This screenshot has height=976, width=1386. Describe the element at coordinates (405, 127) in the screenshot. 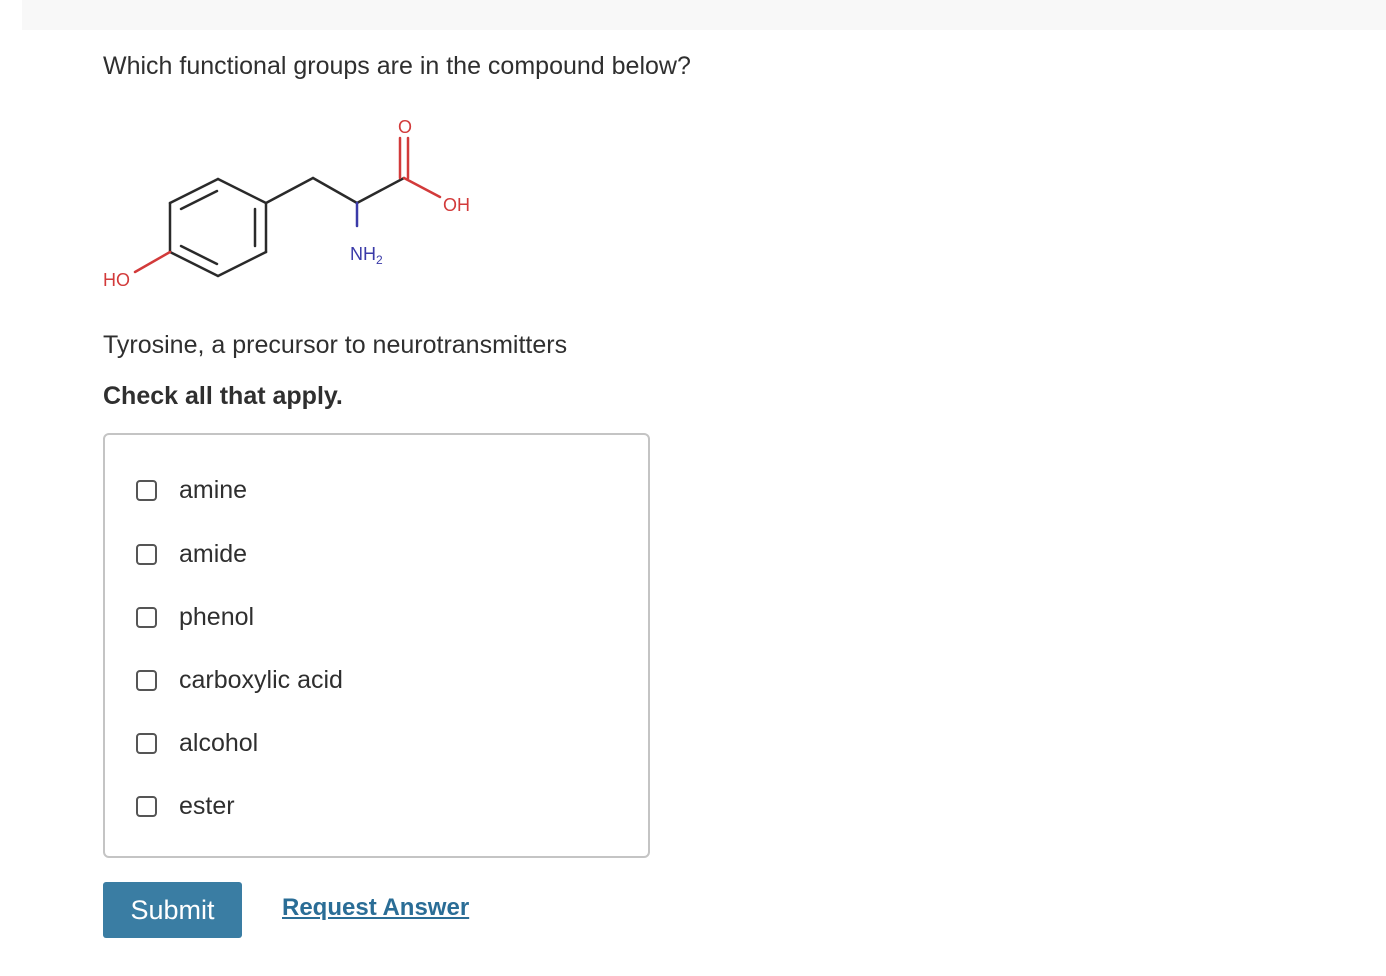

I see `carbonyl-oxygen-label: O` at that location.